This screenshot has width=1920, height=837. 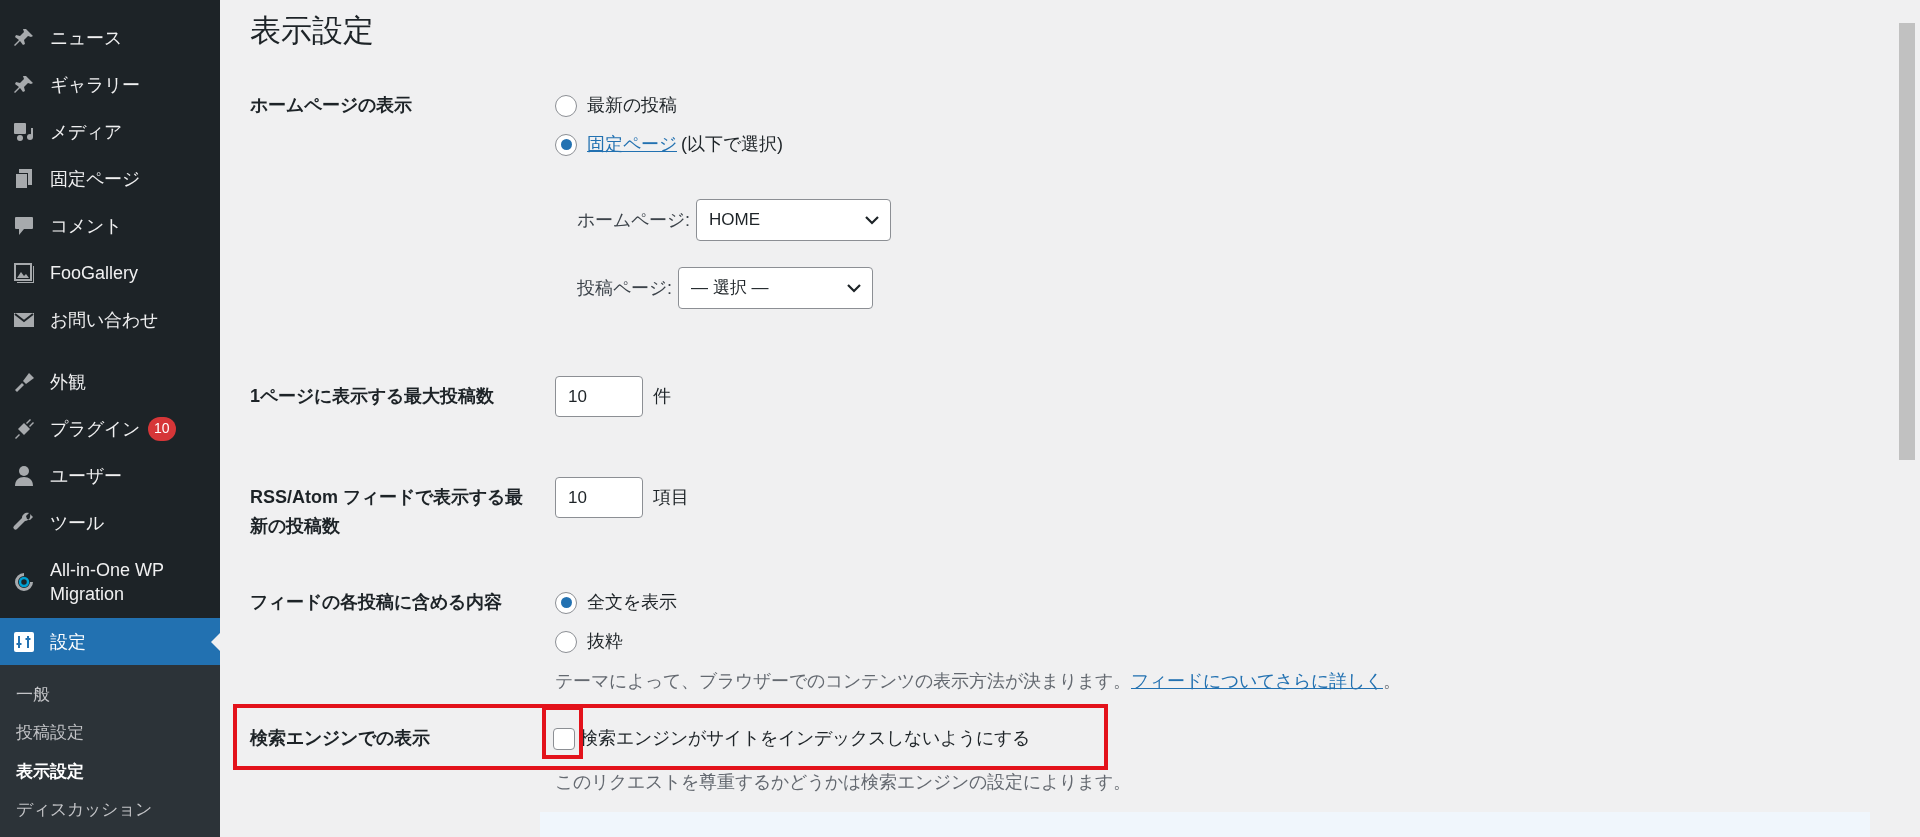 I want to click on menu-item: プラグイン 10, so click(x=110, y=428).